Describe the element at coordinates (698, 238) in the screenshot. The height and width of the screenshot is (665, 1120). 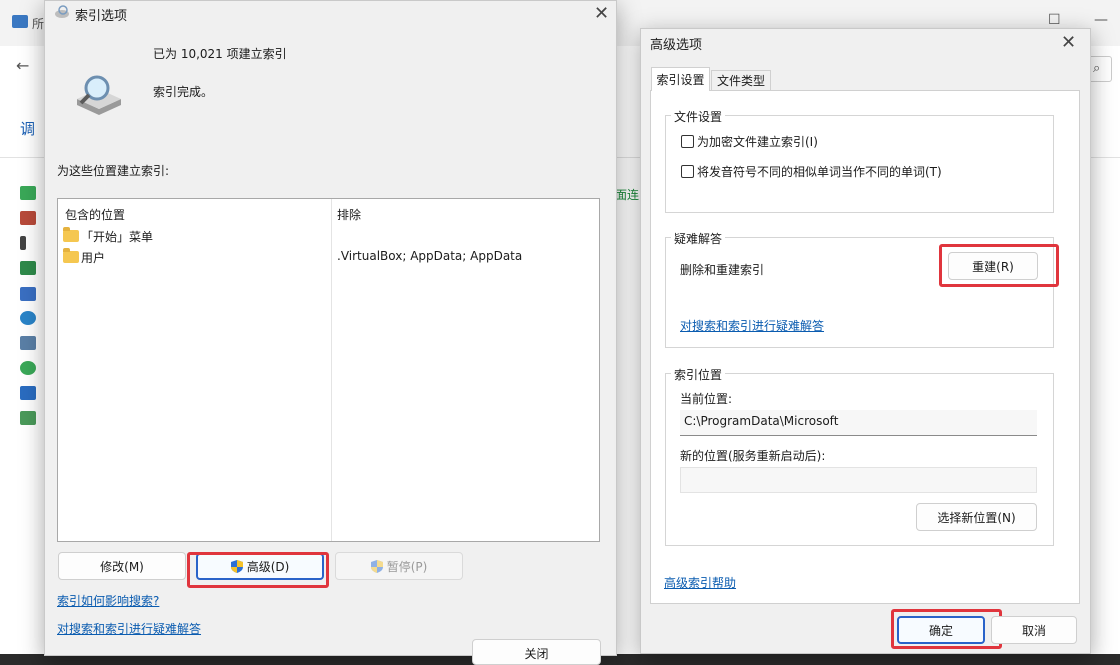
I see `troubleshoot-title: 疑难解答` at that location.